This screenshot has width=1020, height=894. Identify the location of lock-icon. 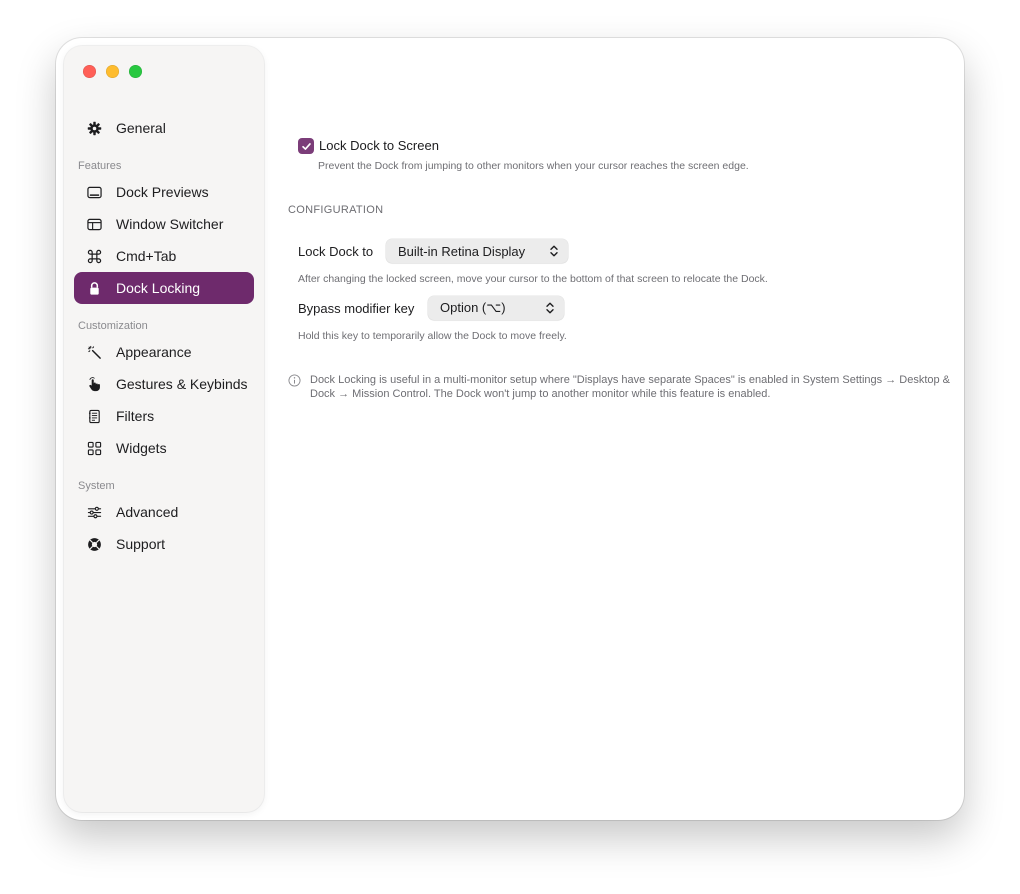
(94, 288).